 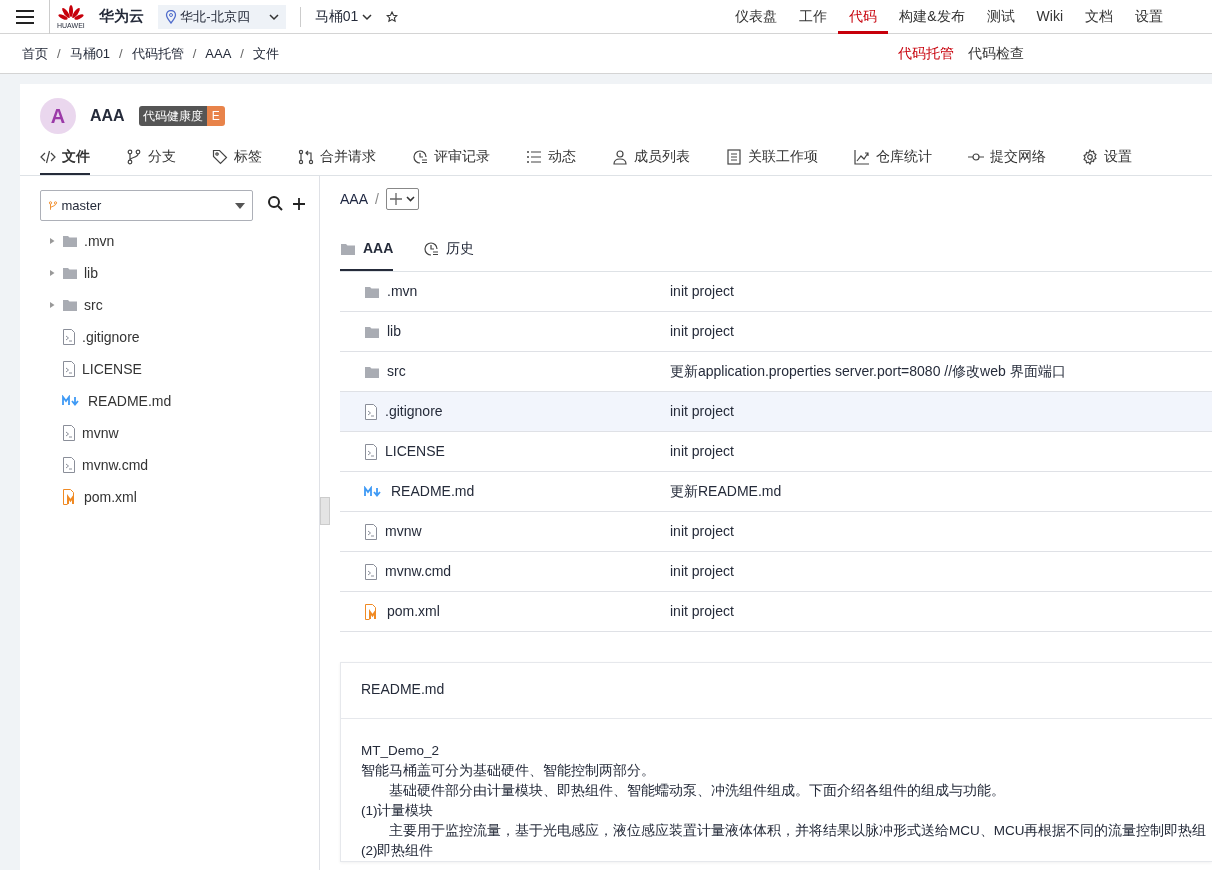 I want to click on file-name: pom.xml, so click(x=413, y=611).